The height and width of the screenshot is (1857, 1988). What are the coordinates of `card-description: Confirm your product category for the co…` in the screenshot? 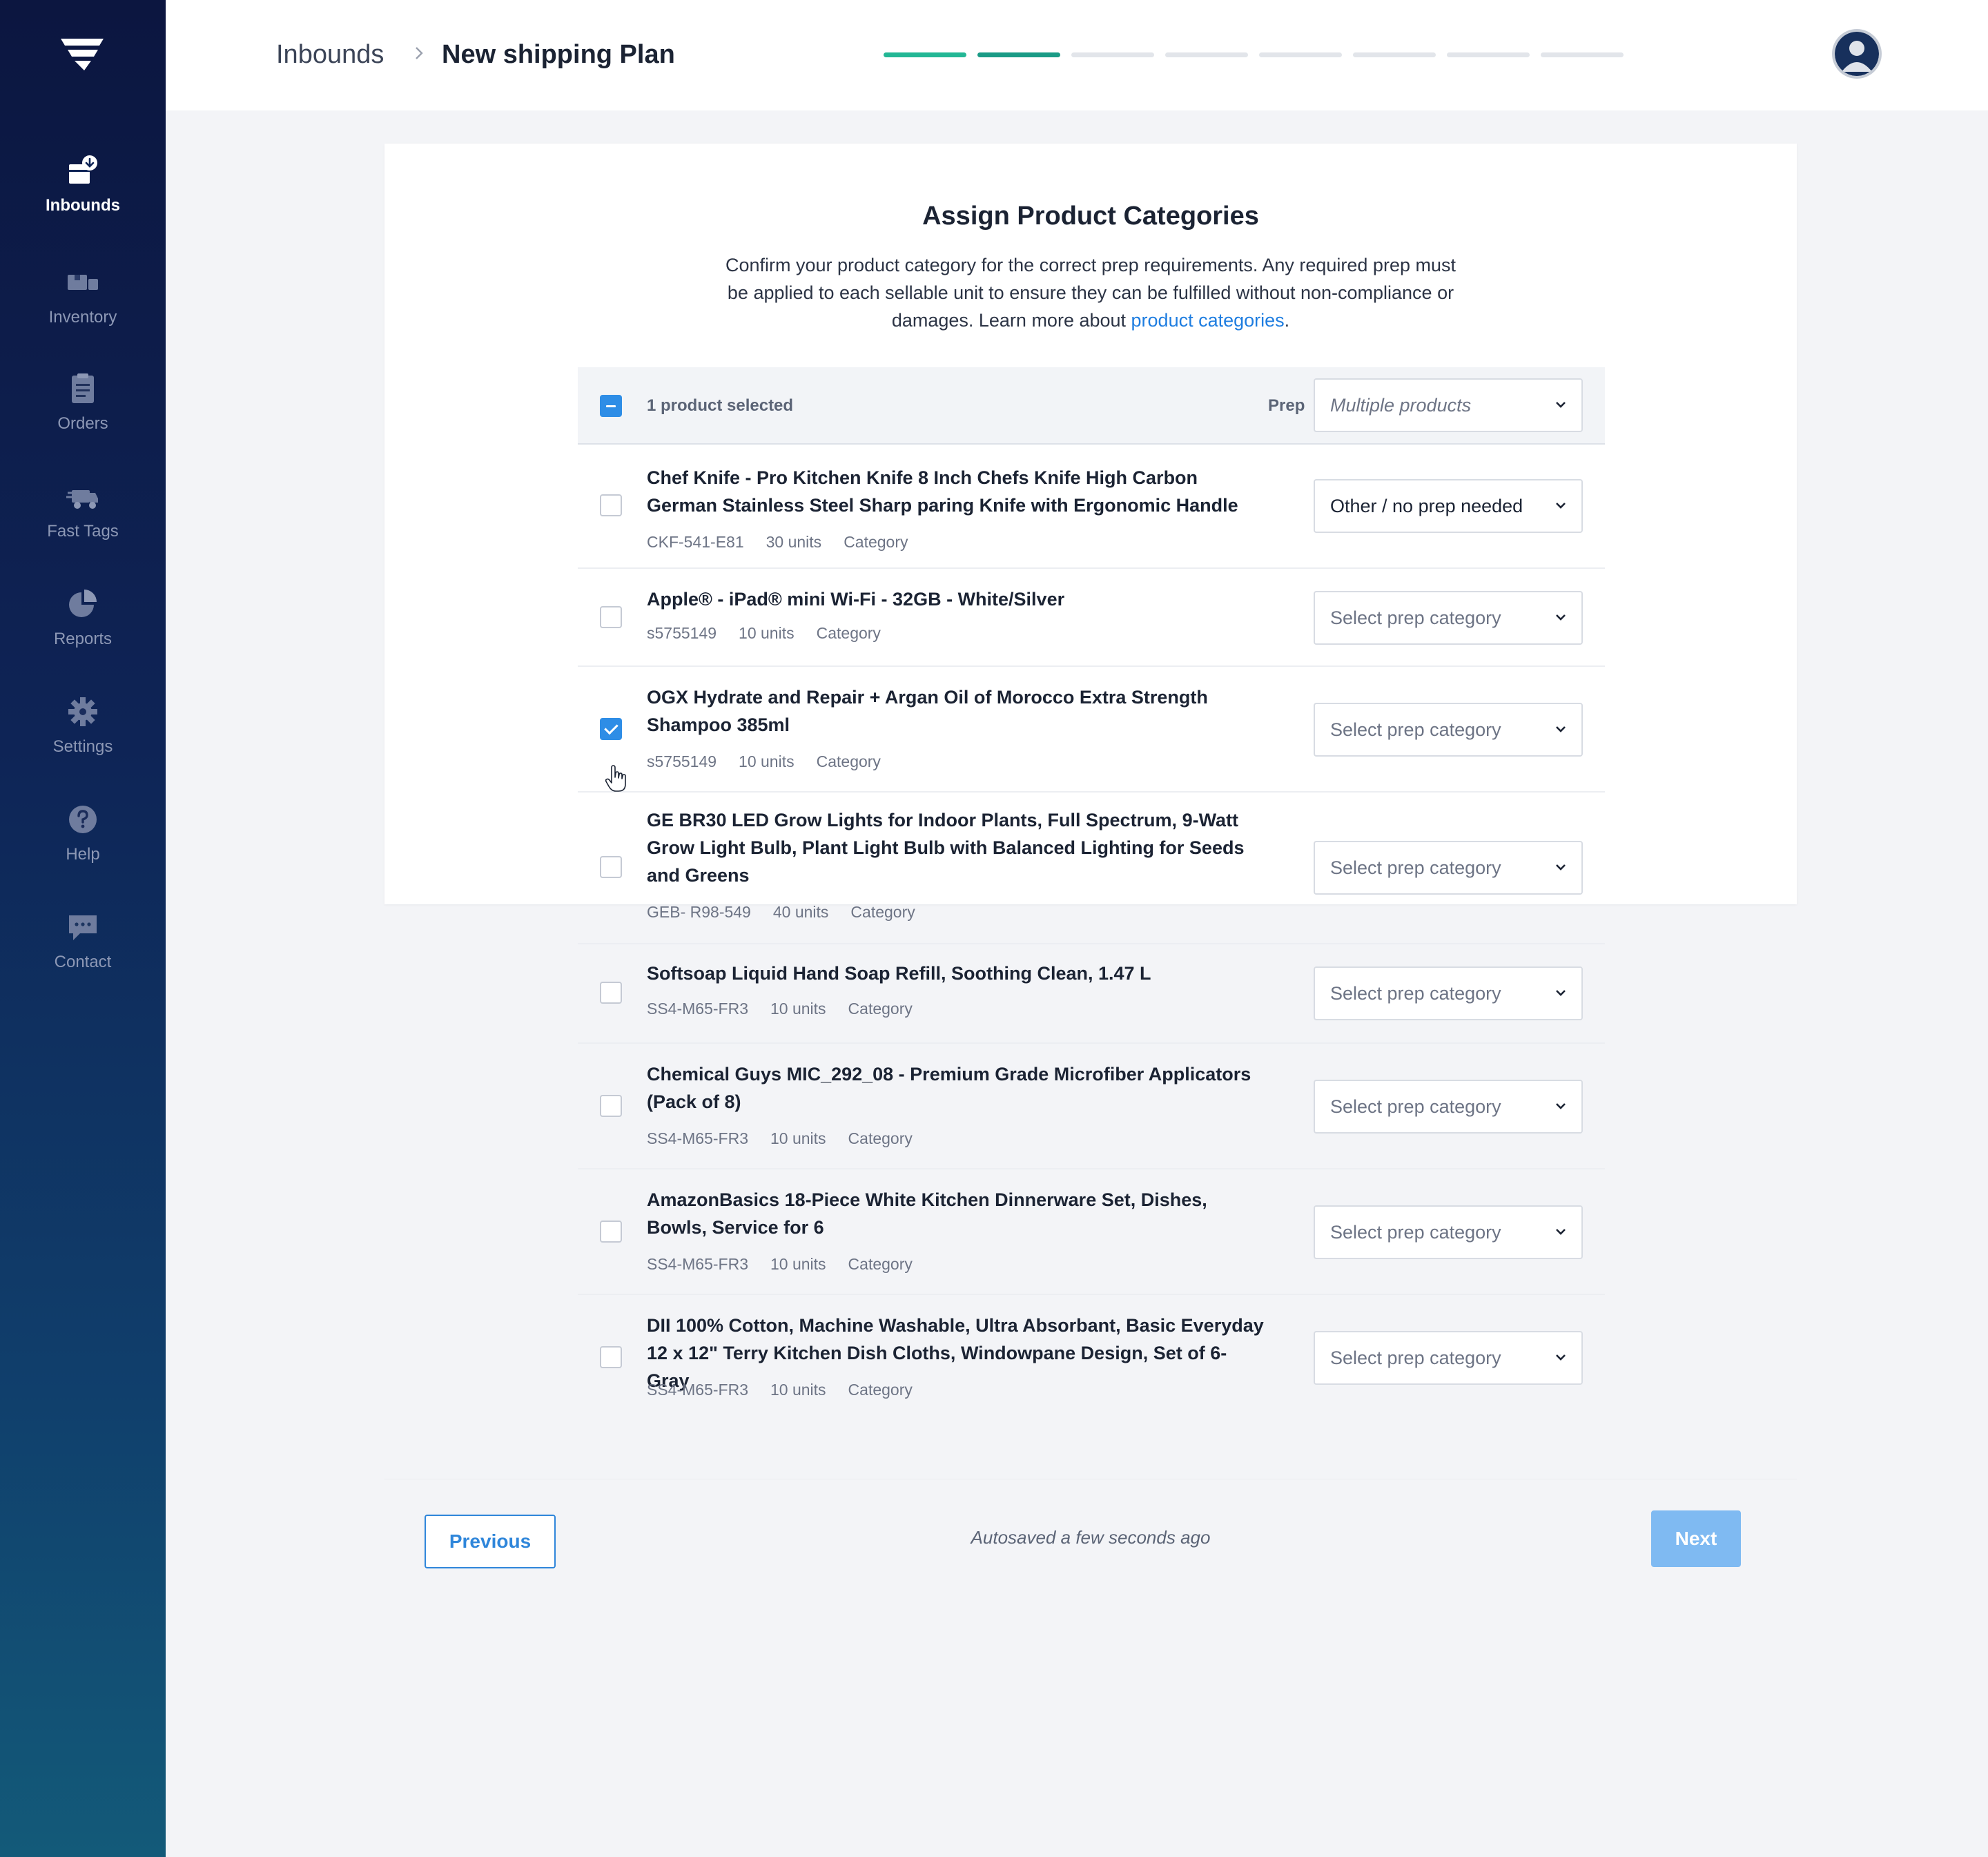 It's located at (1090, 292).